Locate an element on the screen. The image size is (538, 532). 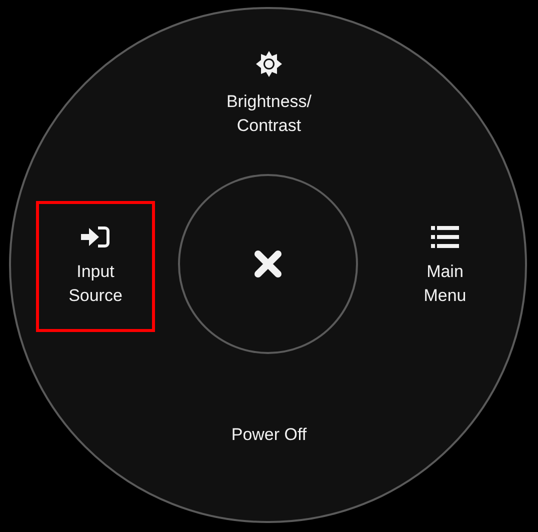
close-button is located at coordinates (268, 264).